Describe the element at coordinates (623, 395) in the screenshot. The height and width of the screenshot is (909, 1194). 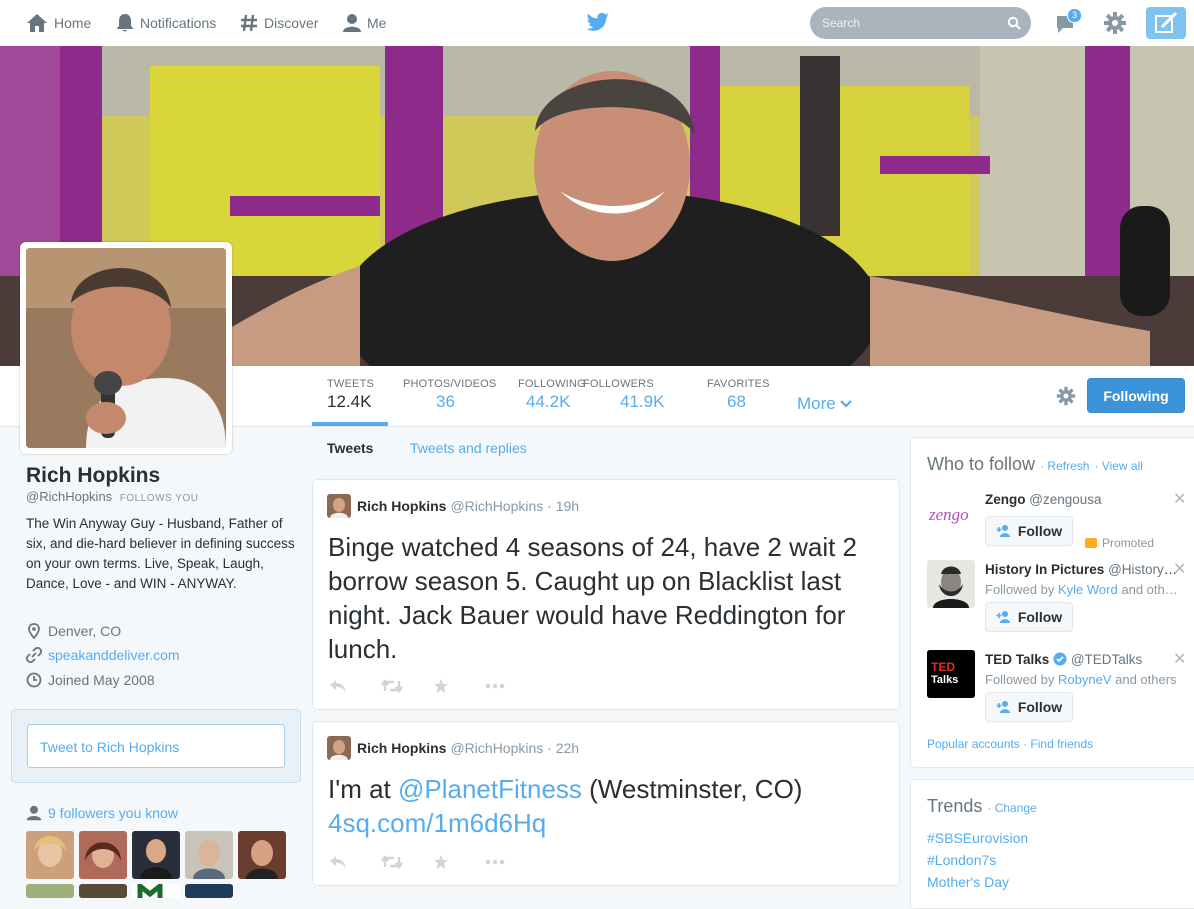
I see `stat-followers: FOLLOWERS 41.9K` at that location.